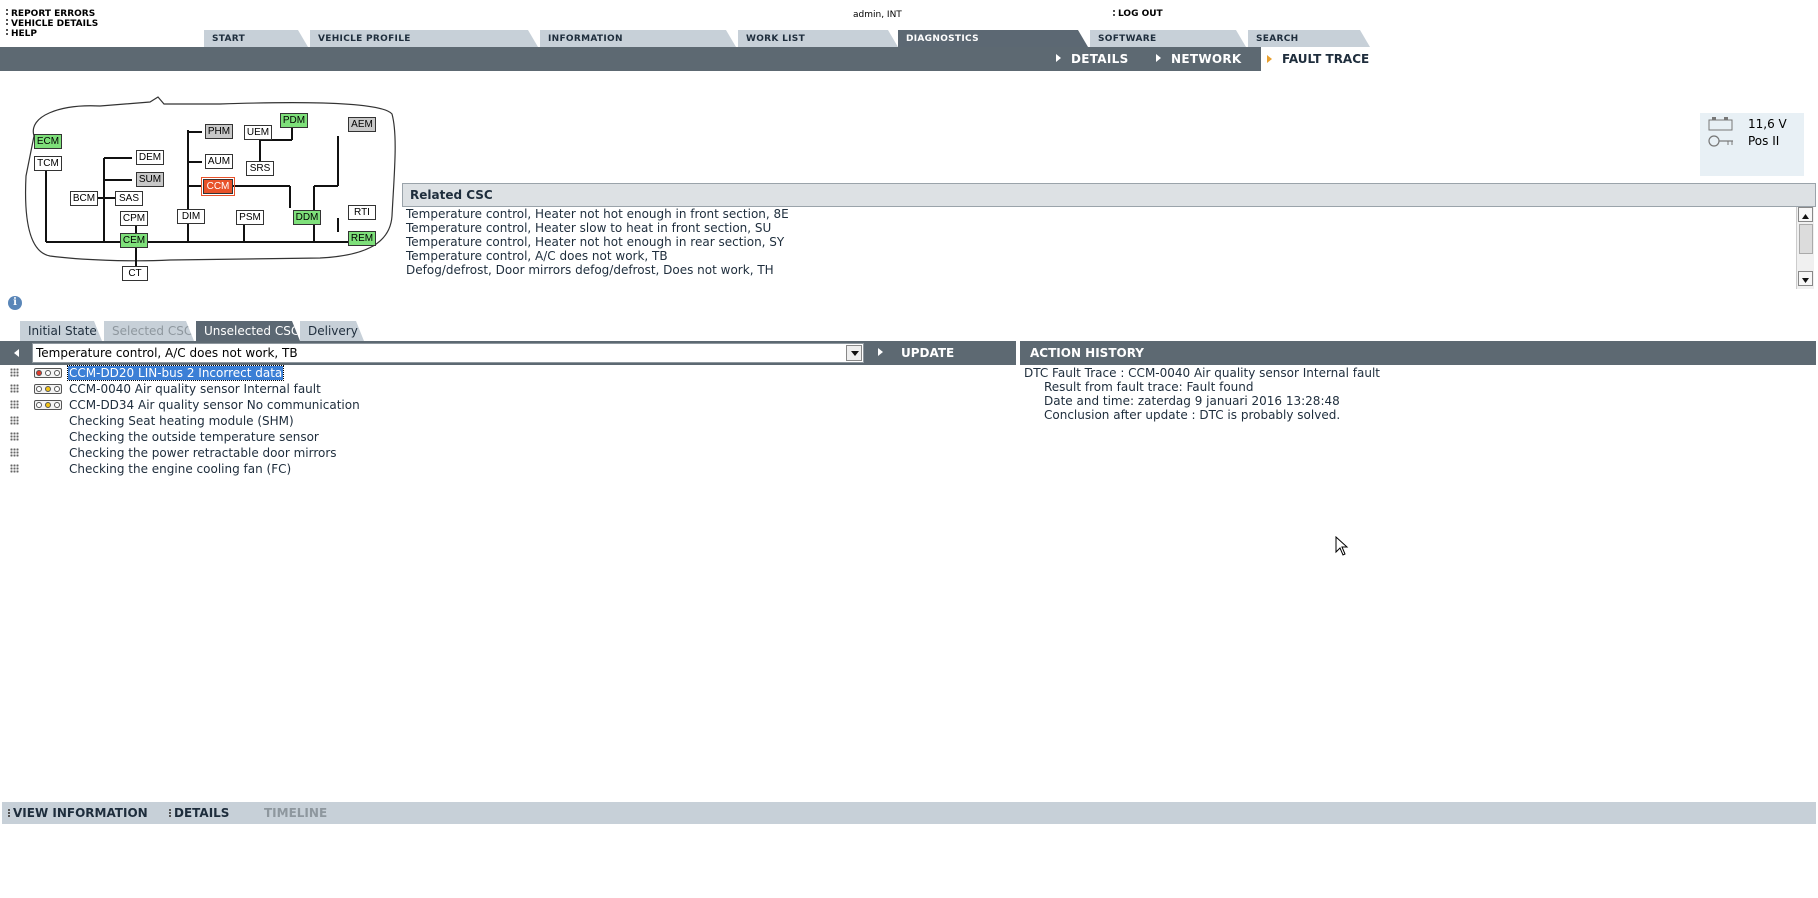  What do you see at coordinates (1767, 124) in the screenshot?
I see `battery-voltage: 11,6 V` at bounding box center [1767, 124].